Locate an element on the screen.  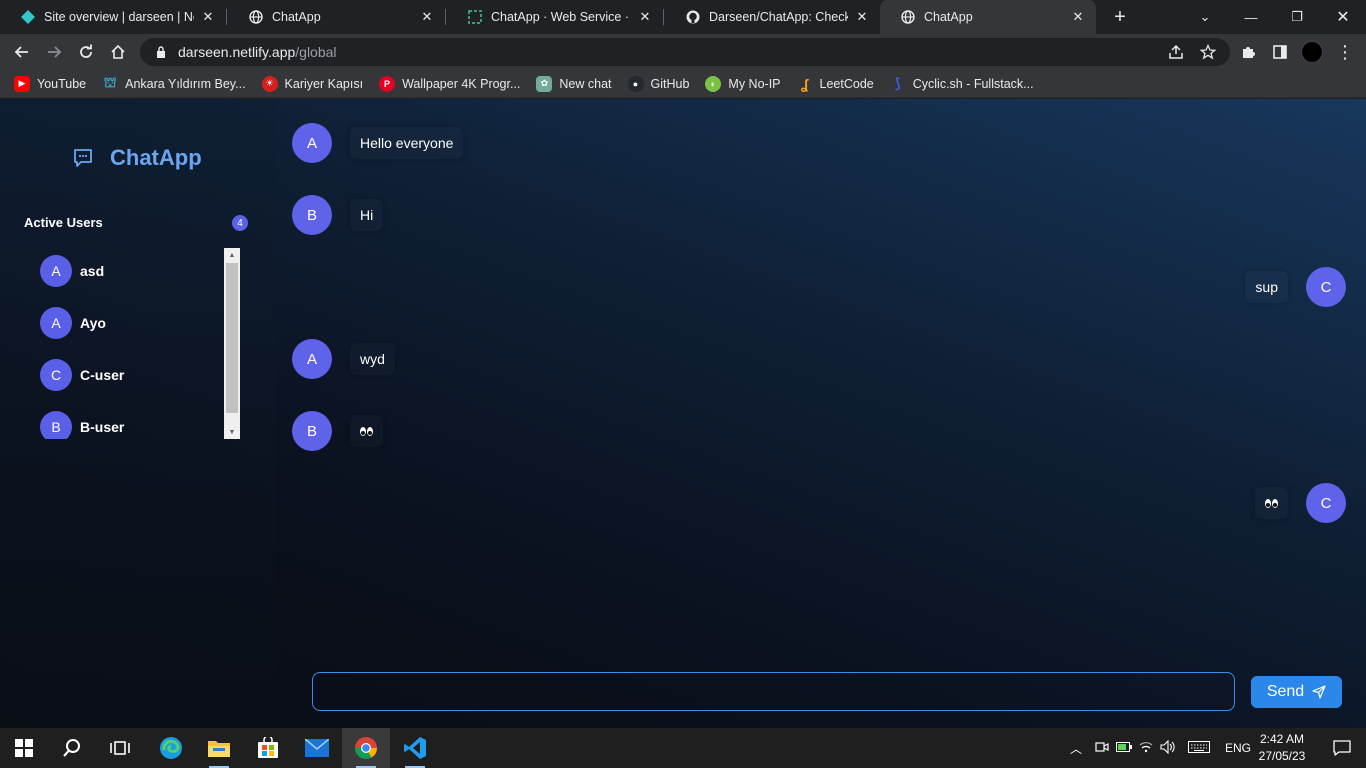
volume-icon is located at coordinates (1168, 748).